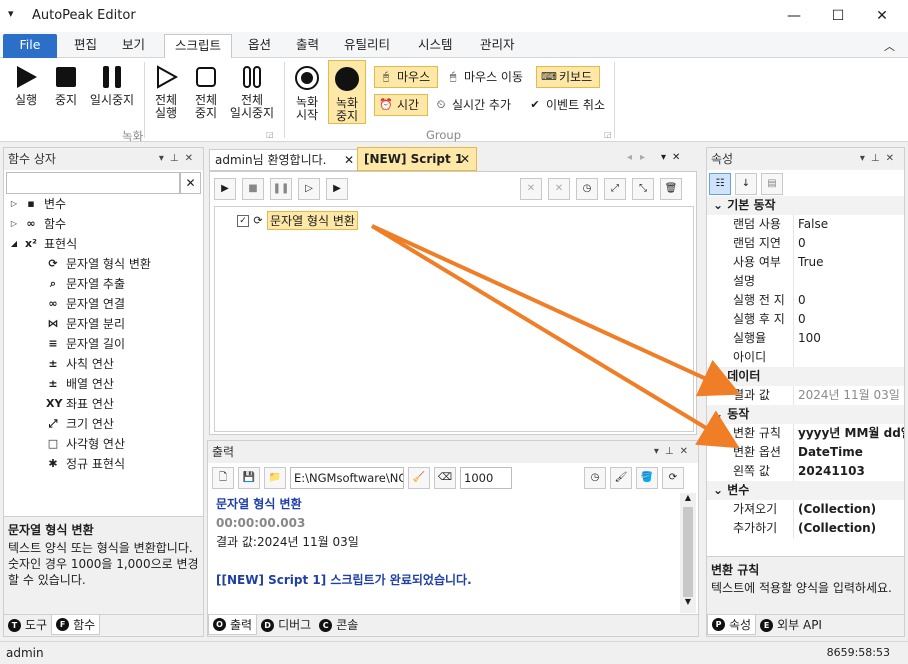  Describe the element at coordinates (794, 16) in the screenshot. I see `minimize-button: —` at that location.